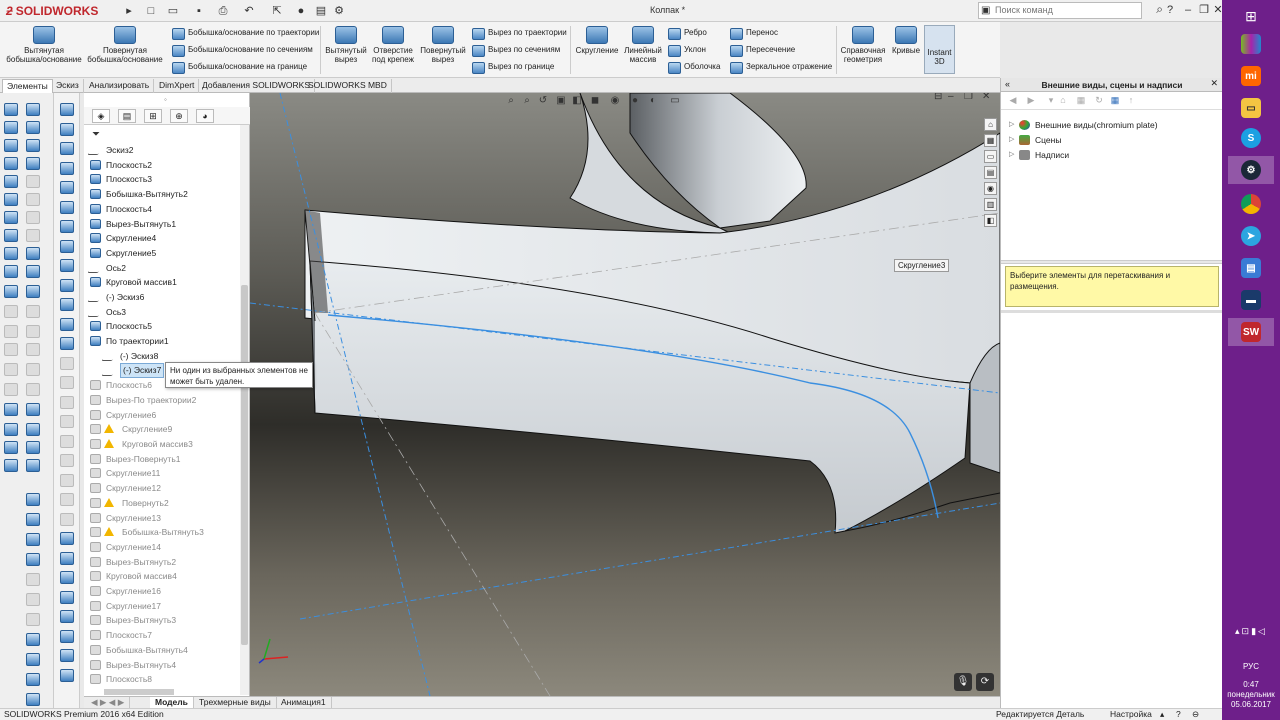  I want to click on zoom-area-icon: ⌕, so click(527, 101).